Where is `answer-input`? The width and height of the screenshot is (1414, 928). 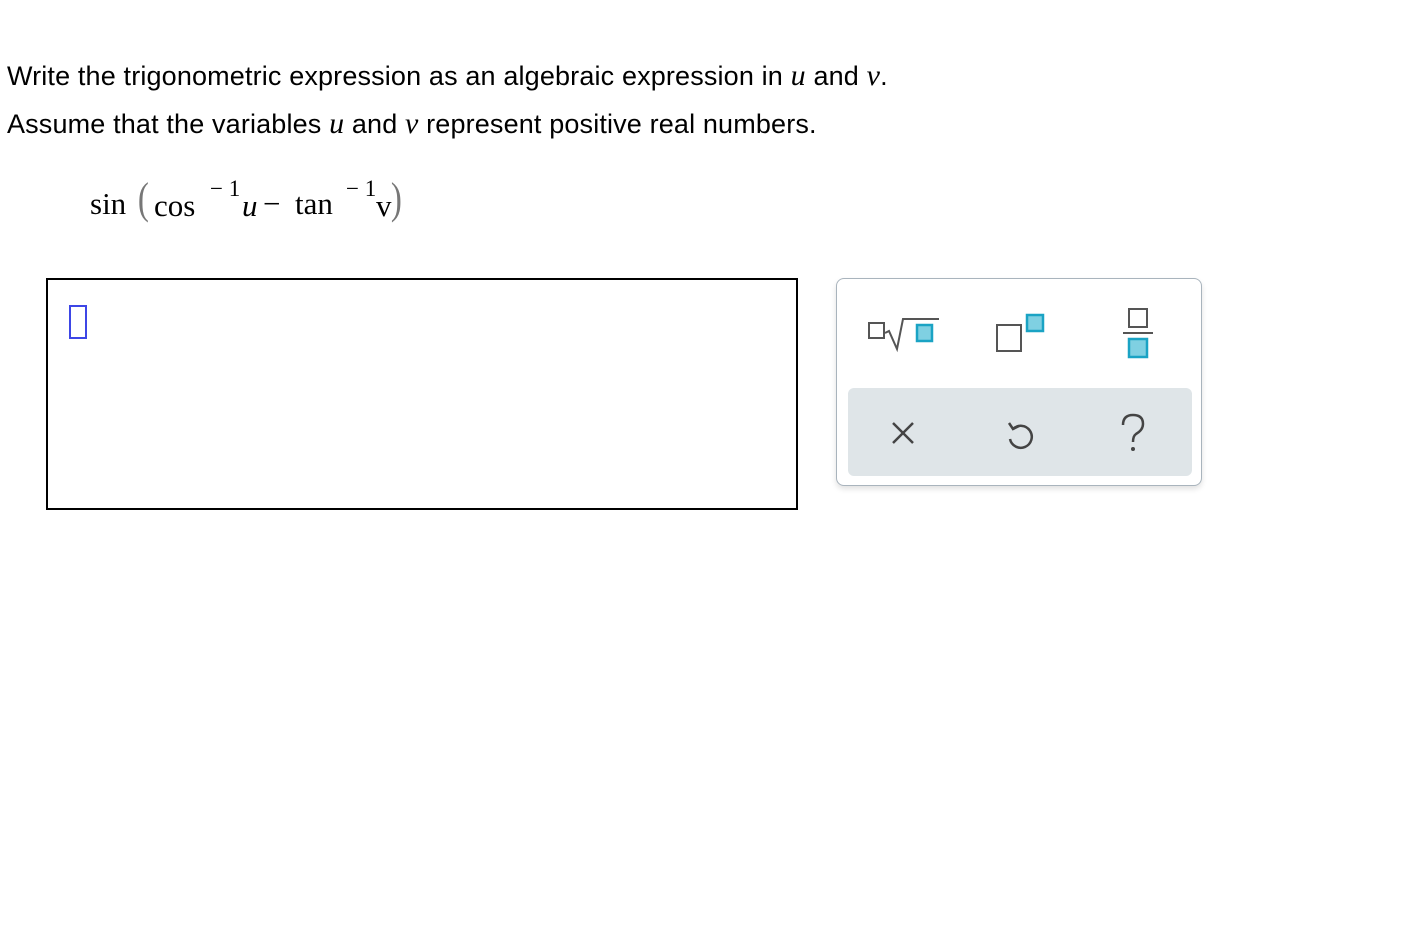
answer-input is located at coordinates (422, 394).